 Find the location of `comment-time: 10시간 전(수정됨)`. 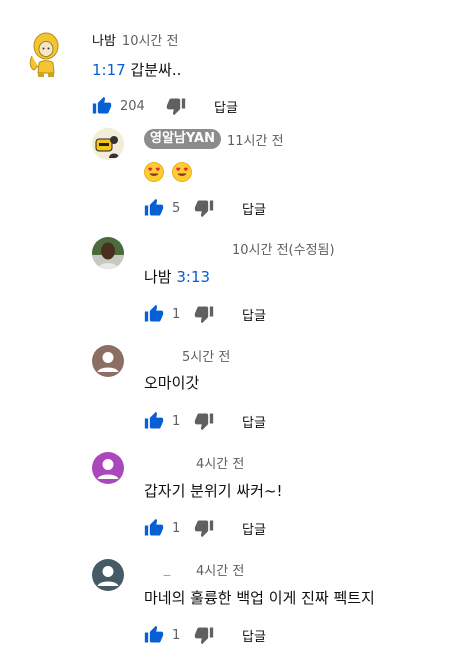

comment-time: 10시간 전(수정됨) is located at coordinates (283, 248).